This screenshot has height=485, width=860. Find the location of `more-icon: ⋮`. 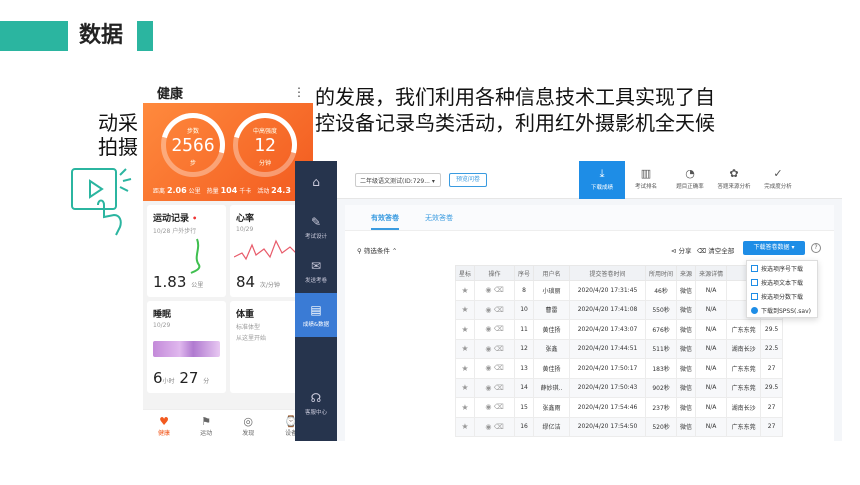

more-icon: ⋮ is located at coordinates (299, 92).